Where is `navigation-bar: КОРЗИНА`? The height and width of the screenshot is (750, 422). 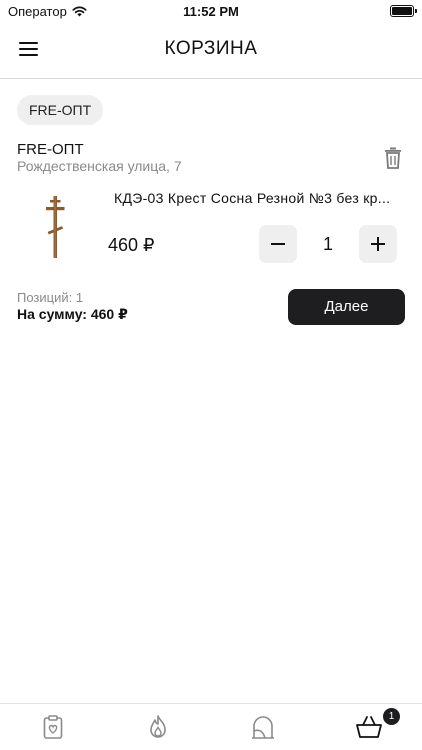 navigation-bar: КОРЗИНА is located at coordinates (211, 51).